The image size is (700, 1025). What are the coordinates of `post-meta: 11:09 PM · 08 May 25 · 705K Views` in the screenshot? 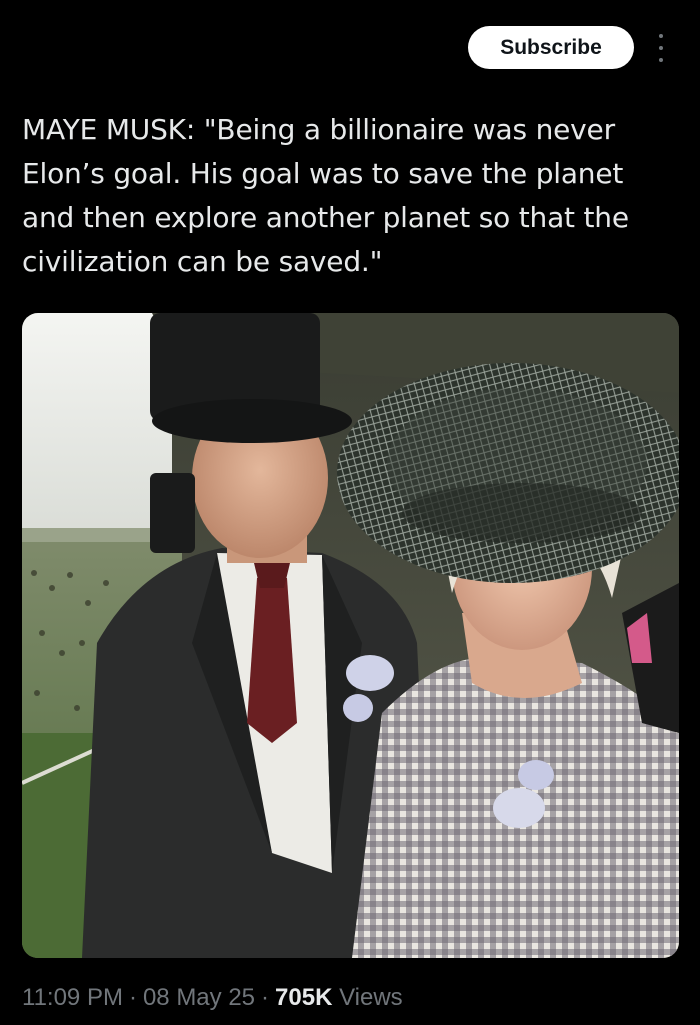 It's located at (212, 998).